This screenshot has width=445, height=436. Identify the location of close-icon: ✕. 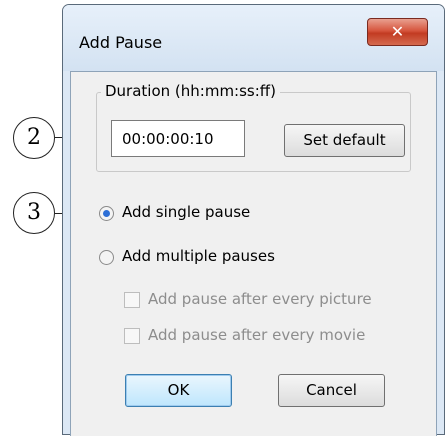
(397, 31).